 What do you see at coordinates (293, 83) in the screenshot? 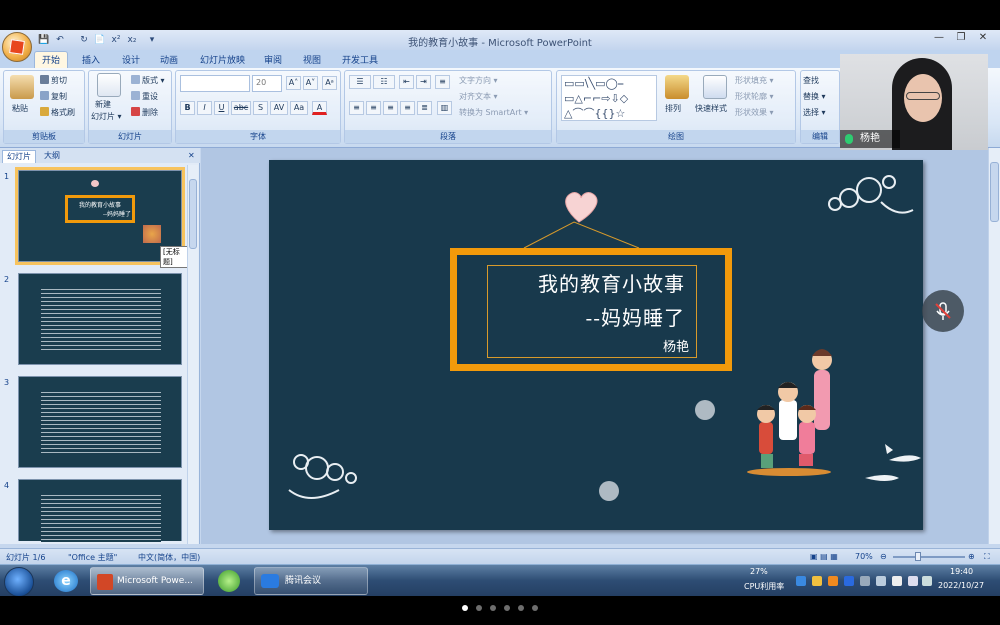
I see `grow-font-button: A˄` at bounding box center [293, 83].